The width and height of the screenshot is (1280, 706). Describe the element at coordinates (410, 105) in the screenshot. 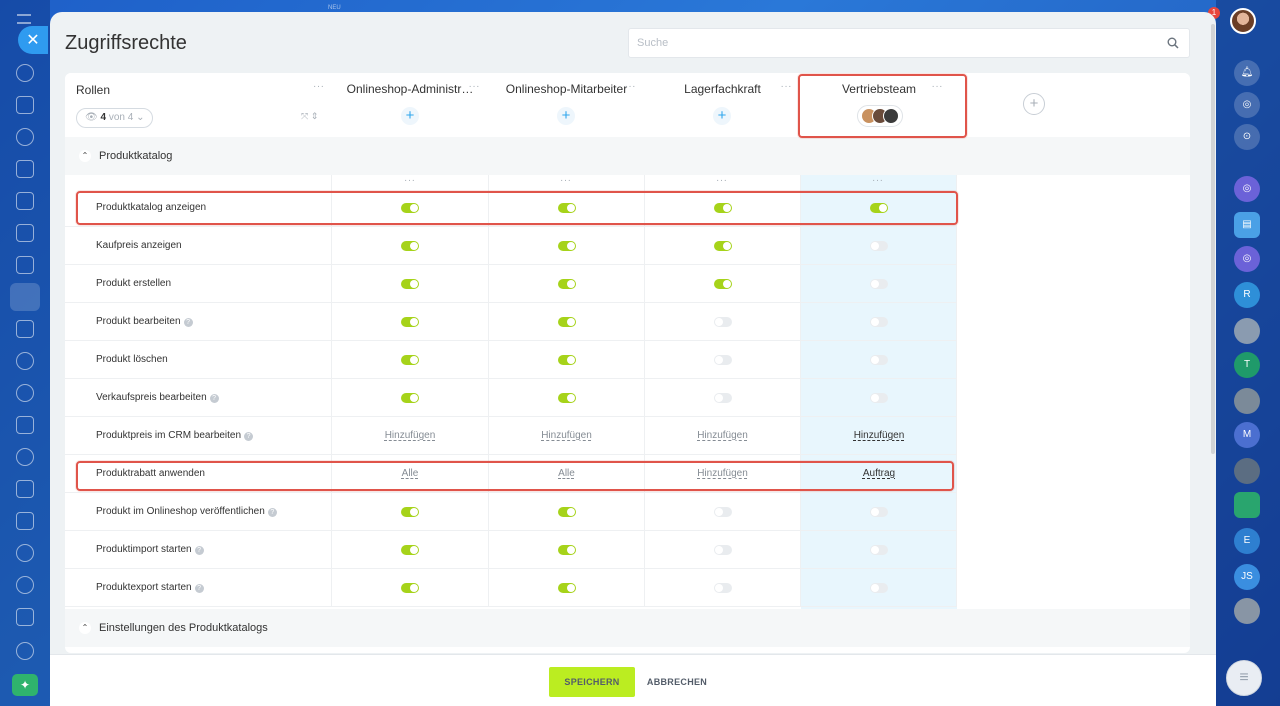

I see `role-column-onlineshop-admin: Onlineshop-Administr… ··· +` at that location.